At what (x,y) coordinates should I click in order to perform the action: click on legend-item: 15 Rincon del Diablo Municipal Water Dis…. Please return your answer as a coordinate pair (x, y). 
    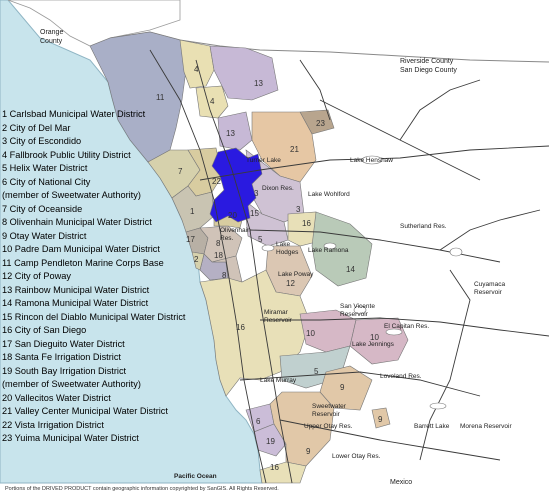
    Looking at the image, I should click on (94, 316).